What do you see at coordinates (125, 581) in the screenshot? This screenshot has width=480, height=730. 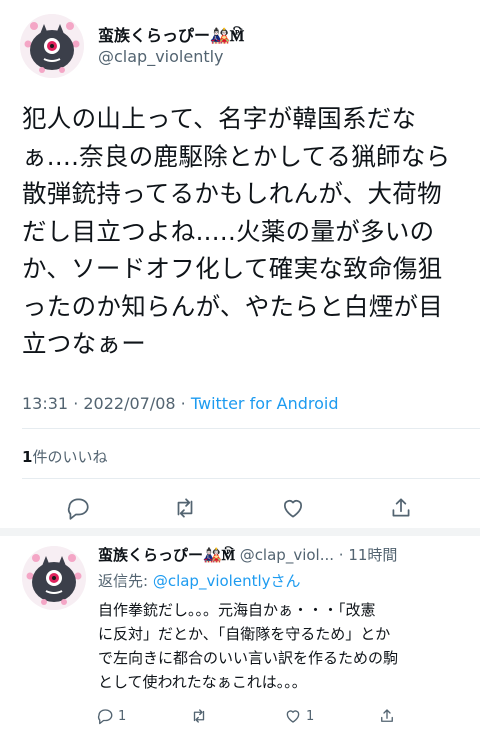 I see `reply-to-prefix: 返信先:` at bounding box center [125, 581].